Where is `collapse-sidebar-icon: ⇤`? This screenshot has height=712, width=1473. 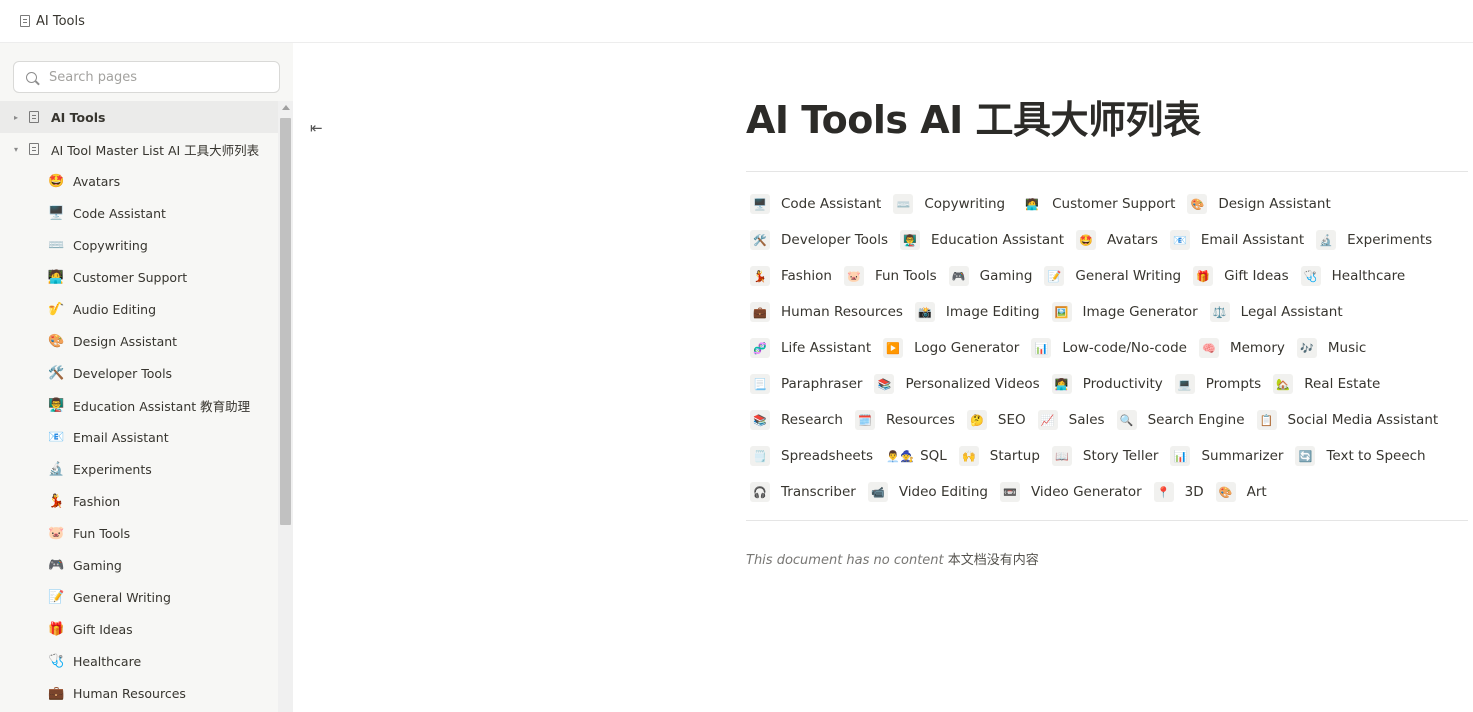
collapse-sidebar-icon: ⇤ is located at coordinates (316, 128).